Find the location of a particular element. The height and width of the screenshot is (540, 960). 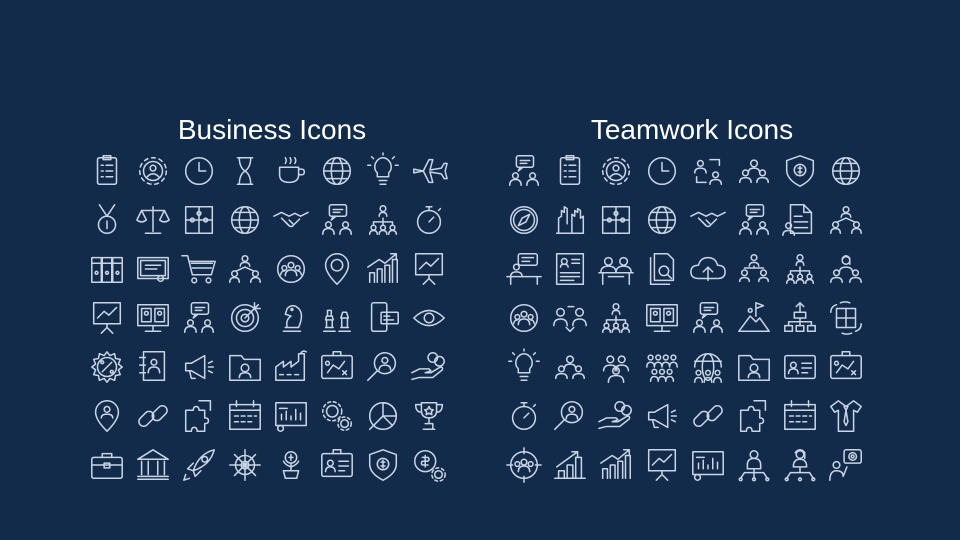

percent-badge-icon is located at coordinates (107, 367).